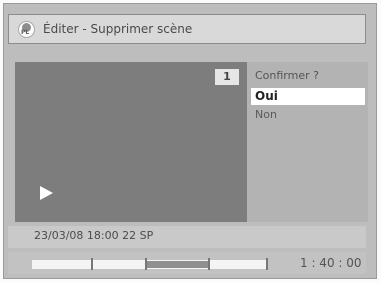  I want to click on title-bar: PL Éditer - Supprimer scène, so click(187, 29).